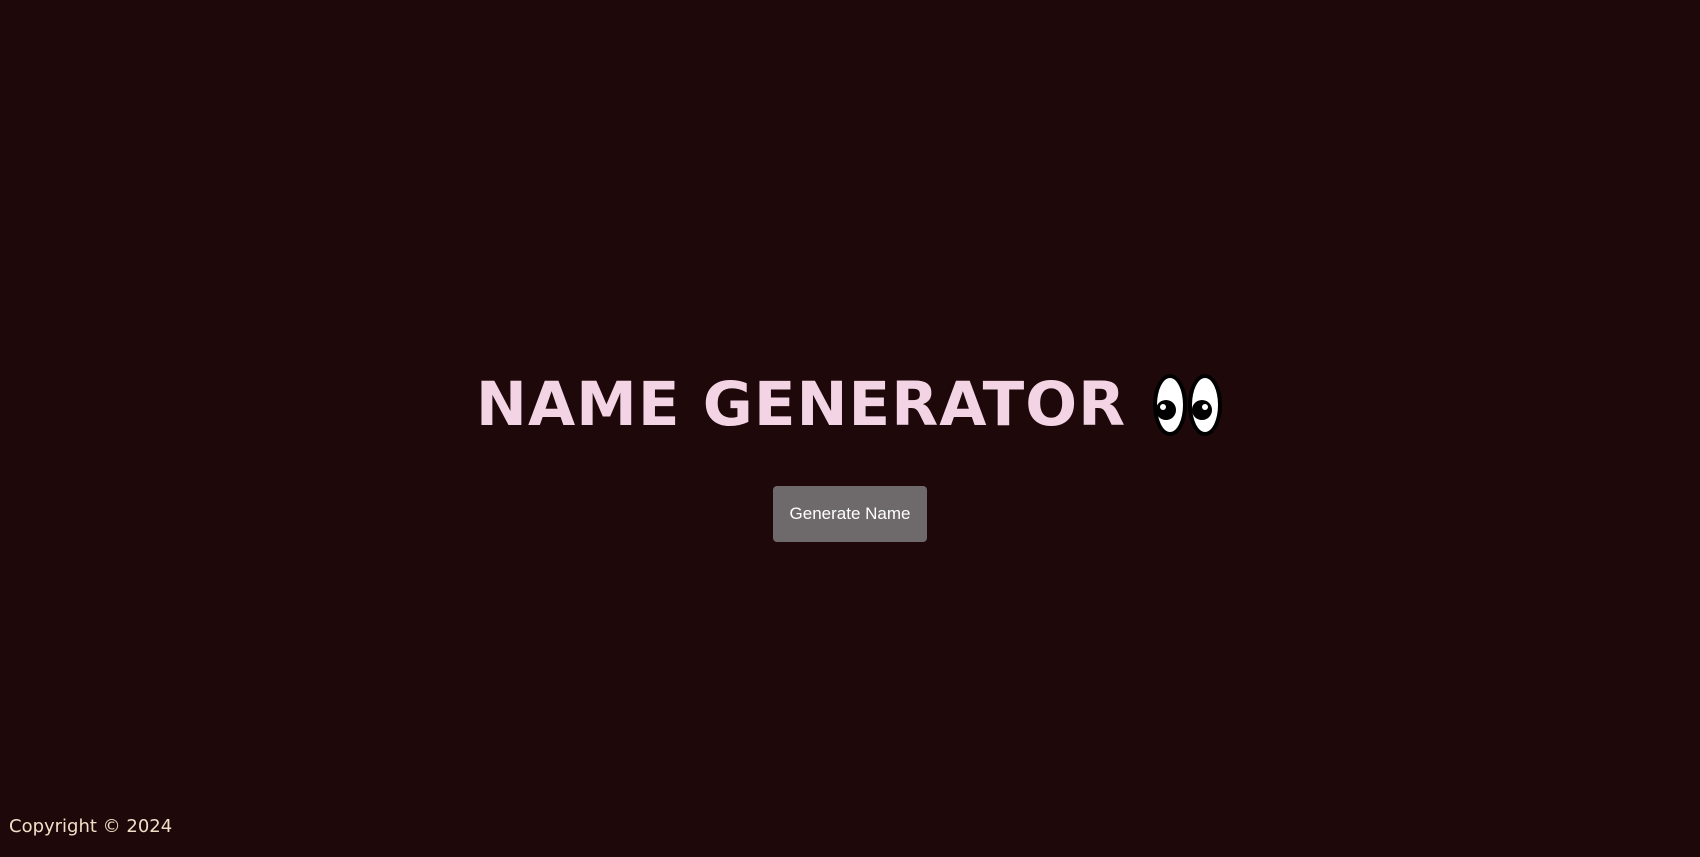  What do you see at coordinates (801, 404) in the screenshot?
I see `page-title: NAME GENERATOR` at bounding box center [801, 404].